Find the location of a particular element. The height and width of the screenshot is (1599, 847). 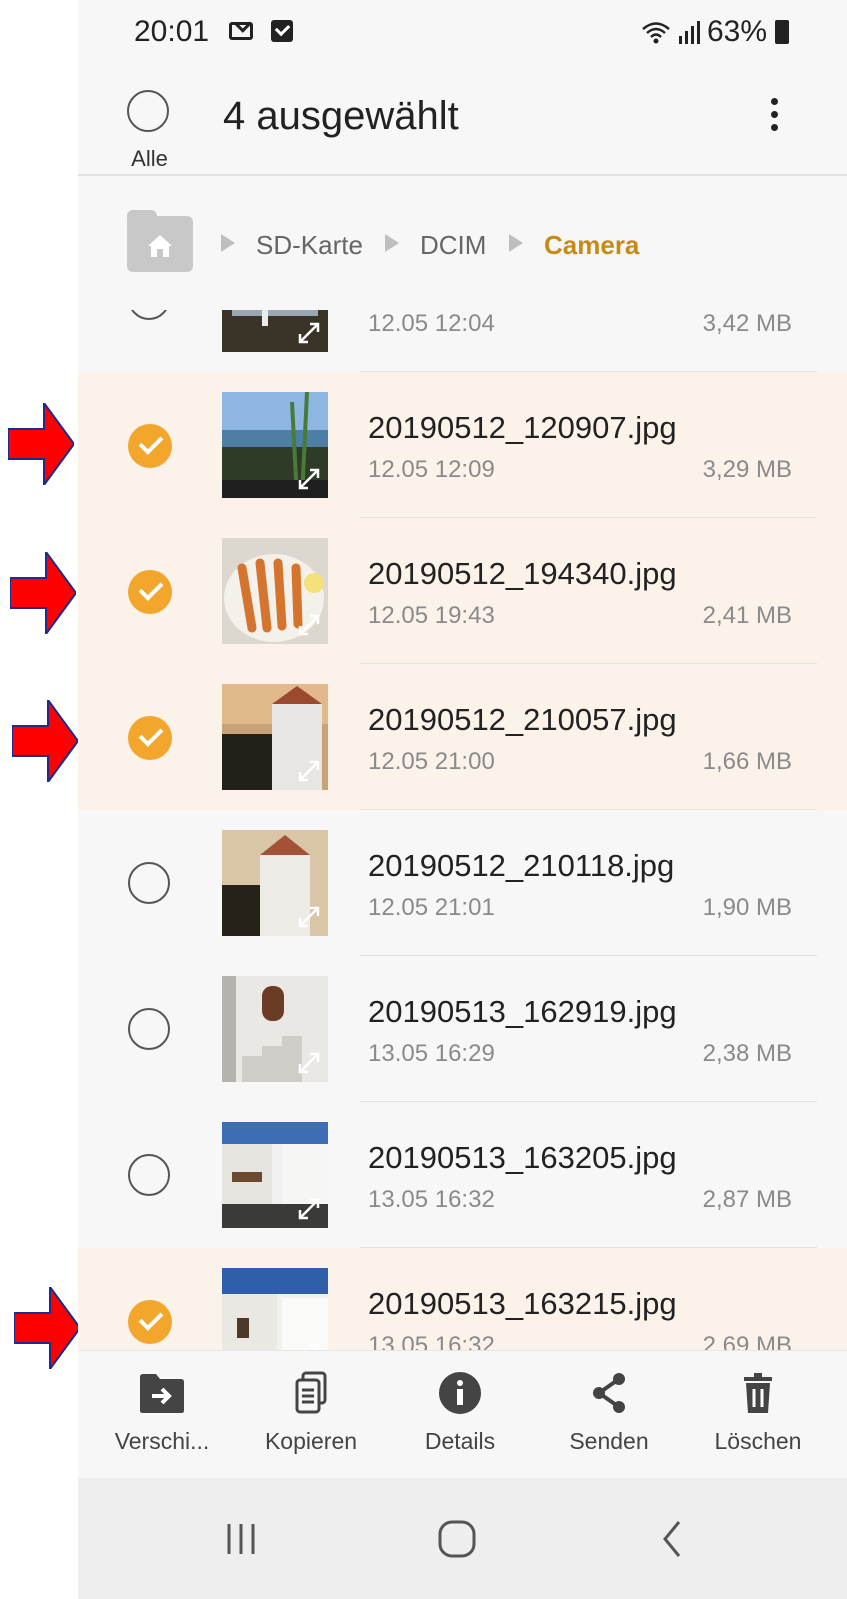

file-name: 20190513_163215.jpg is located at coordinates (522, 1303).